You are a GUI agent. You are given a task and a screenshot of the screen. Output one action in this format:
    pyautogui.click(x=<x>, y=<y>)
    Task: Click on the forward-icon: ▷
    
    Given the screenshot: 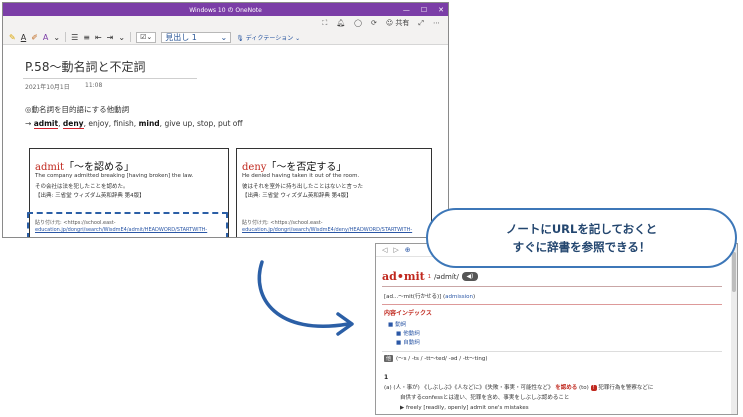 What is the action you would take?
    pyautogui.click(x=395, y=250)
    